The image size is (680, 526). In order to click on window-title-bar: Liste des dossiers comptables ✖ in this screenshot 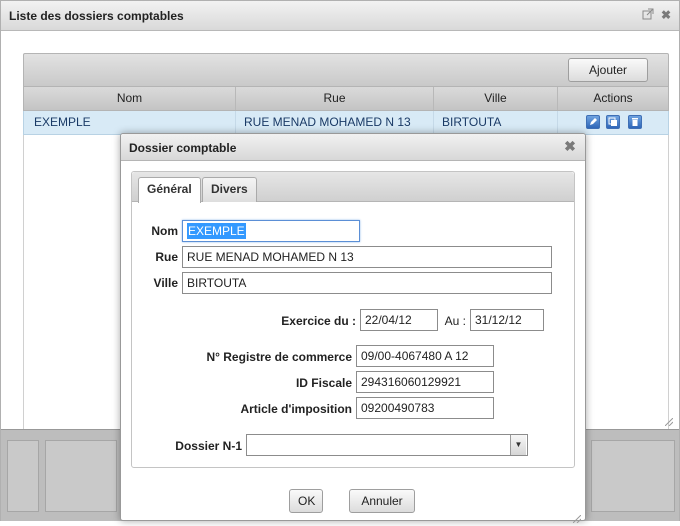, I will do `click(340, 16)`.